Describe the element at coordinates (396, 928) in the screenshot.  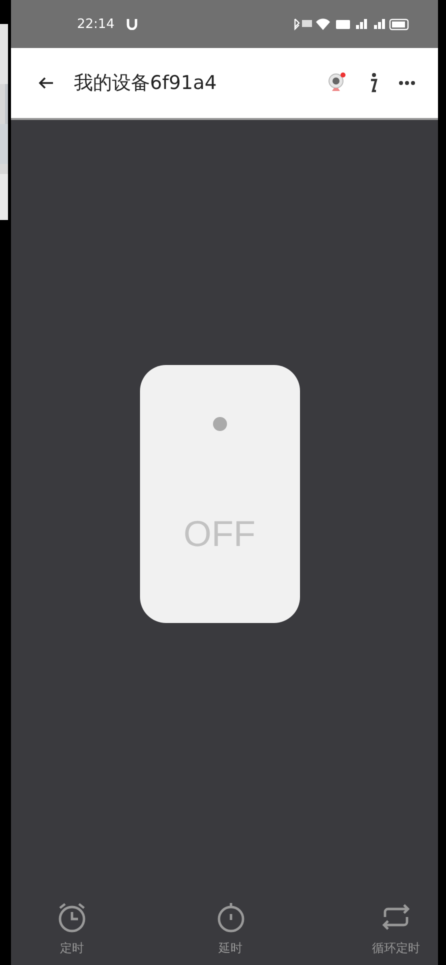
I see `timer-tab: 循环定时` at that location.